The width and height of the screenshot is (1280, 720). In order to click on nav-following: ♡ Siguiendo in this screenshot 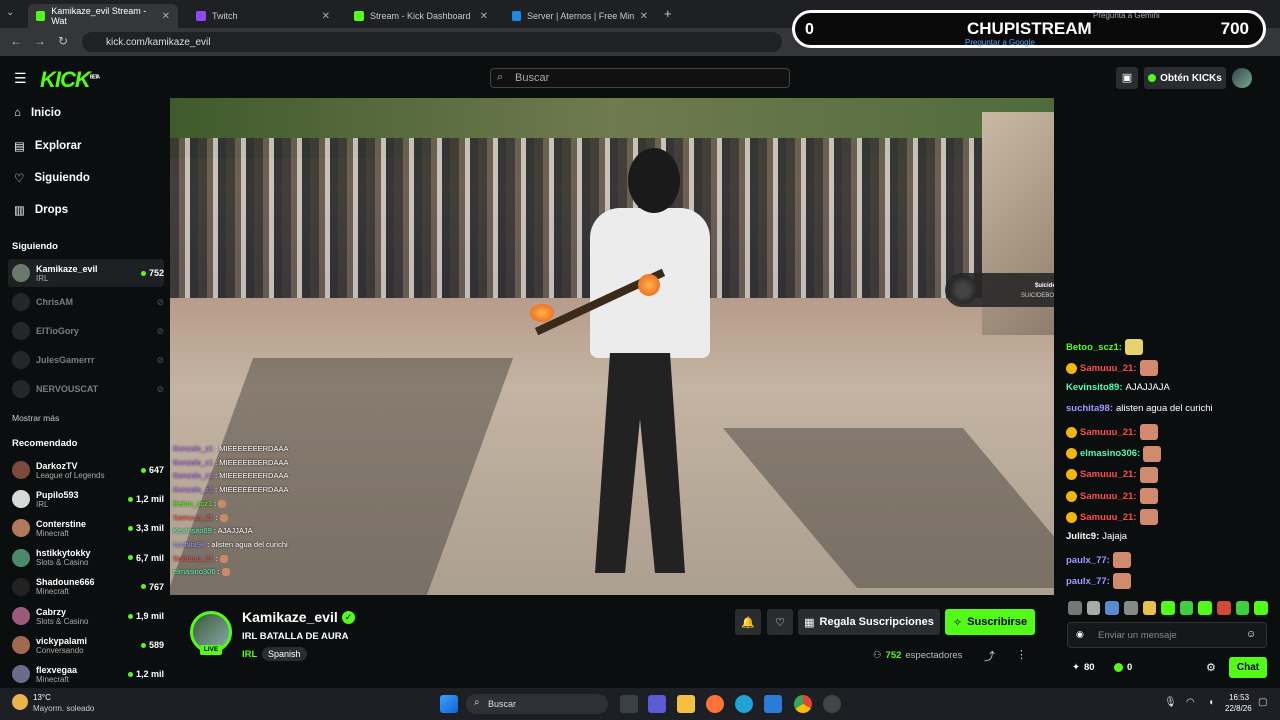, I will do `click(52, 178)`.